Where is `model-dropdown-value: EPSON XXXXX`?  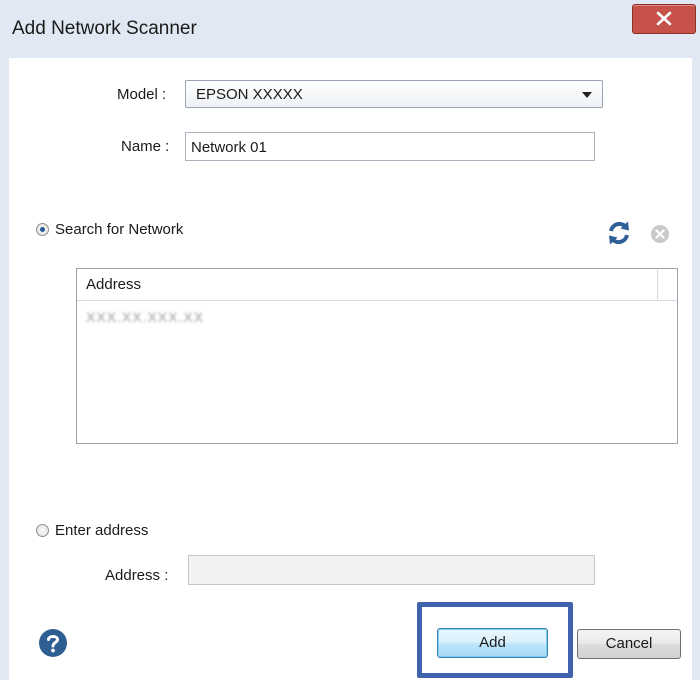 model-dropdown-value: EPSON XXXXX is located at coordinates (249, 94).